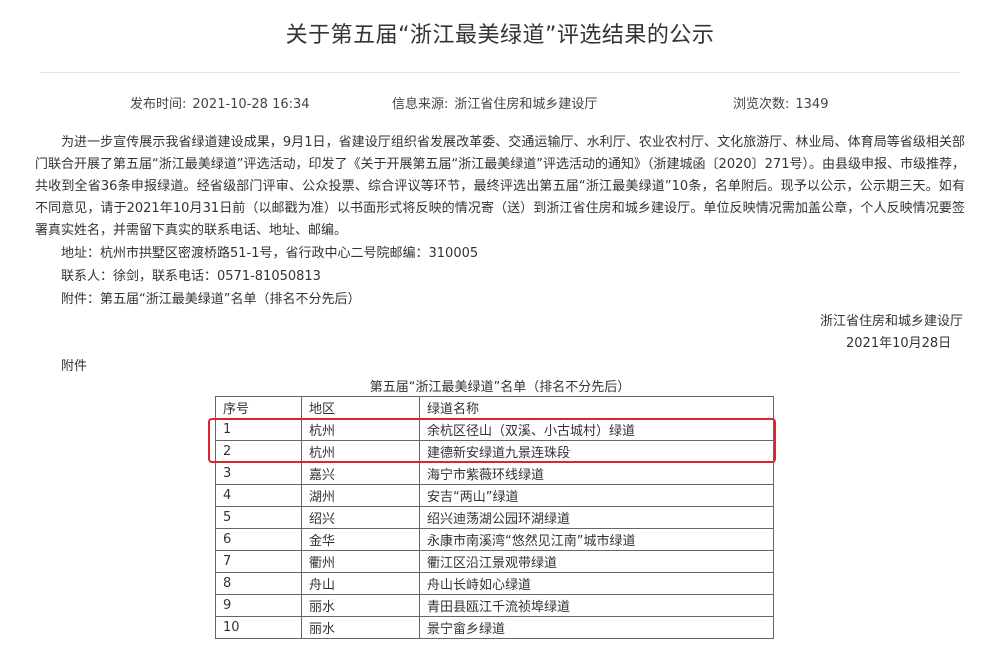 Image resolution: width=1000 pixels, height=650 pixels. What do you see at coordinates (258, 407) in the screenshot?
I see `header-index: 序号` at bounding box center [258, 407].